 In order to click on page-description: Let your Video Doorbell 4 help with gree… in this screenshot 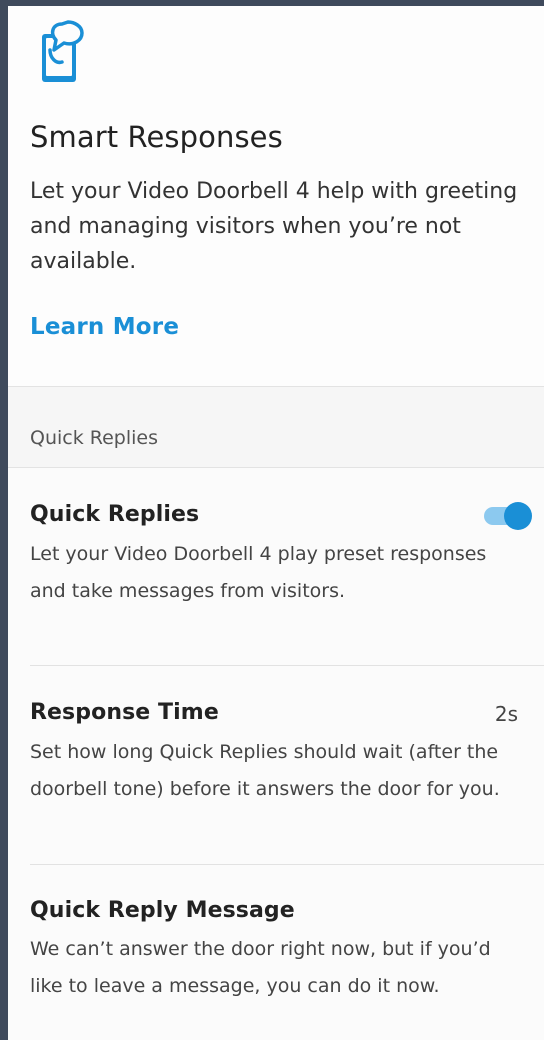, I will do `click(274, 226)`.